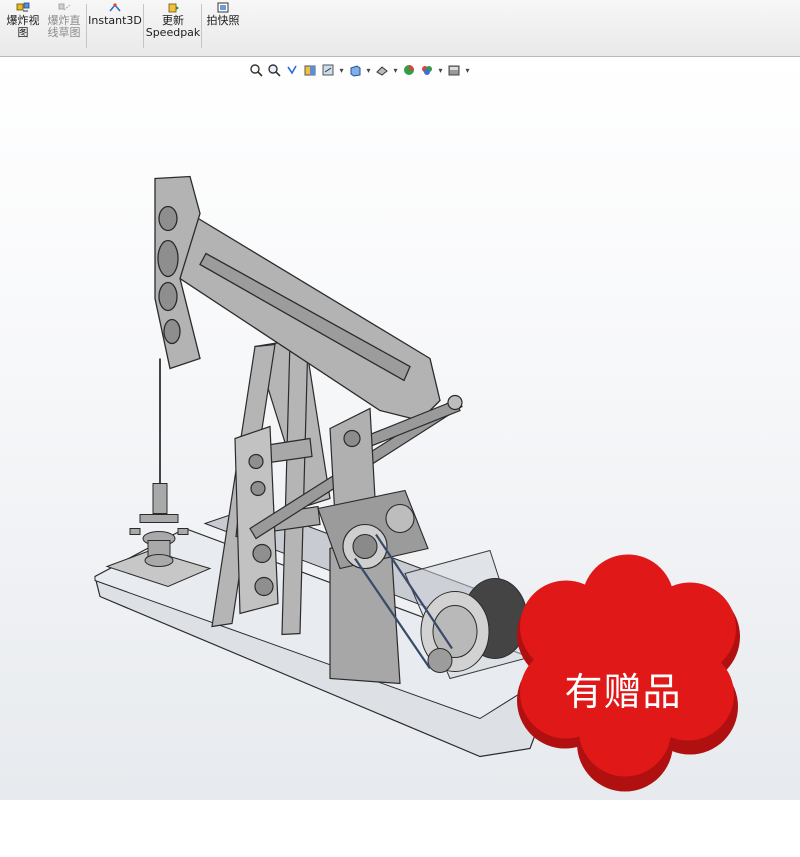 This screenshot has height=857, width=800. What do you see at coordinates (223, 20) in the screenshot?
I see `take-snapshot-label: 拍快照` at bounding box center [223, 20].